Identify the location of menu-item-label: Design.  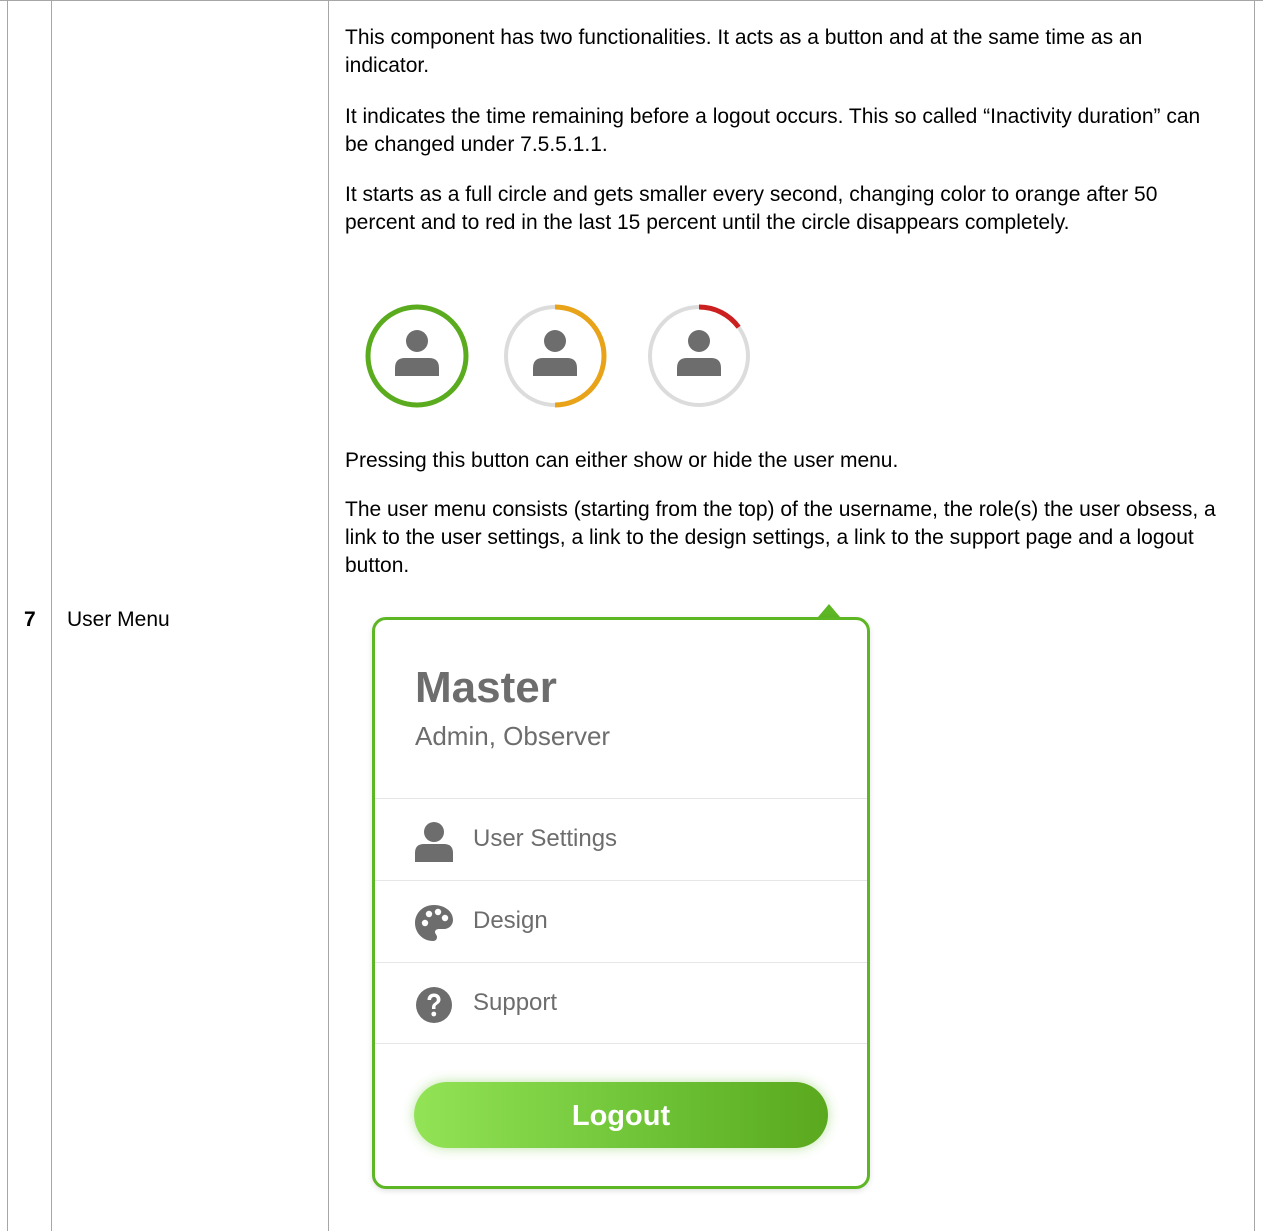
(510, 920).